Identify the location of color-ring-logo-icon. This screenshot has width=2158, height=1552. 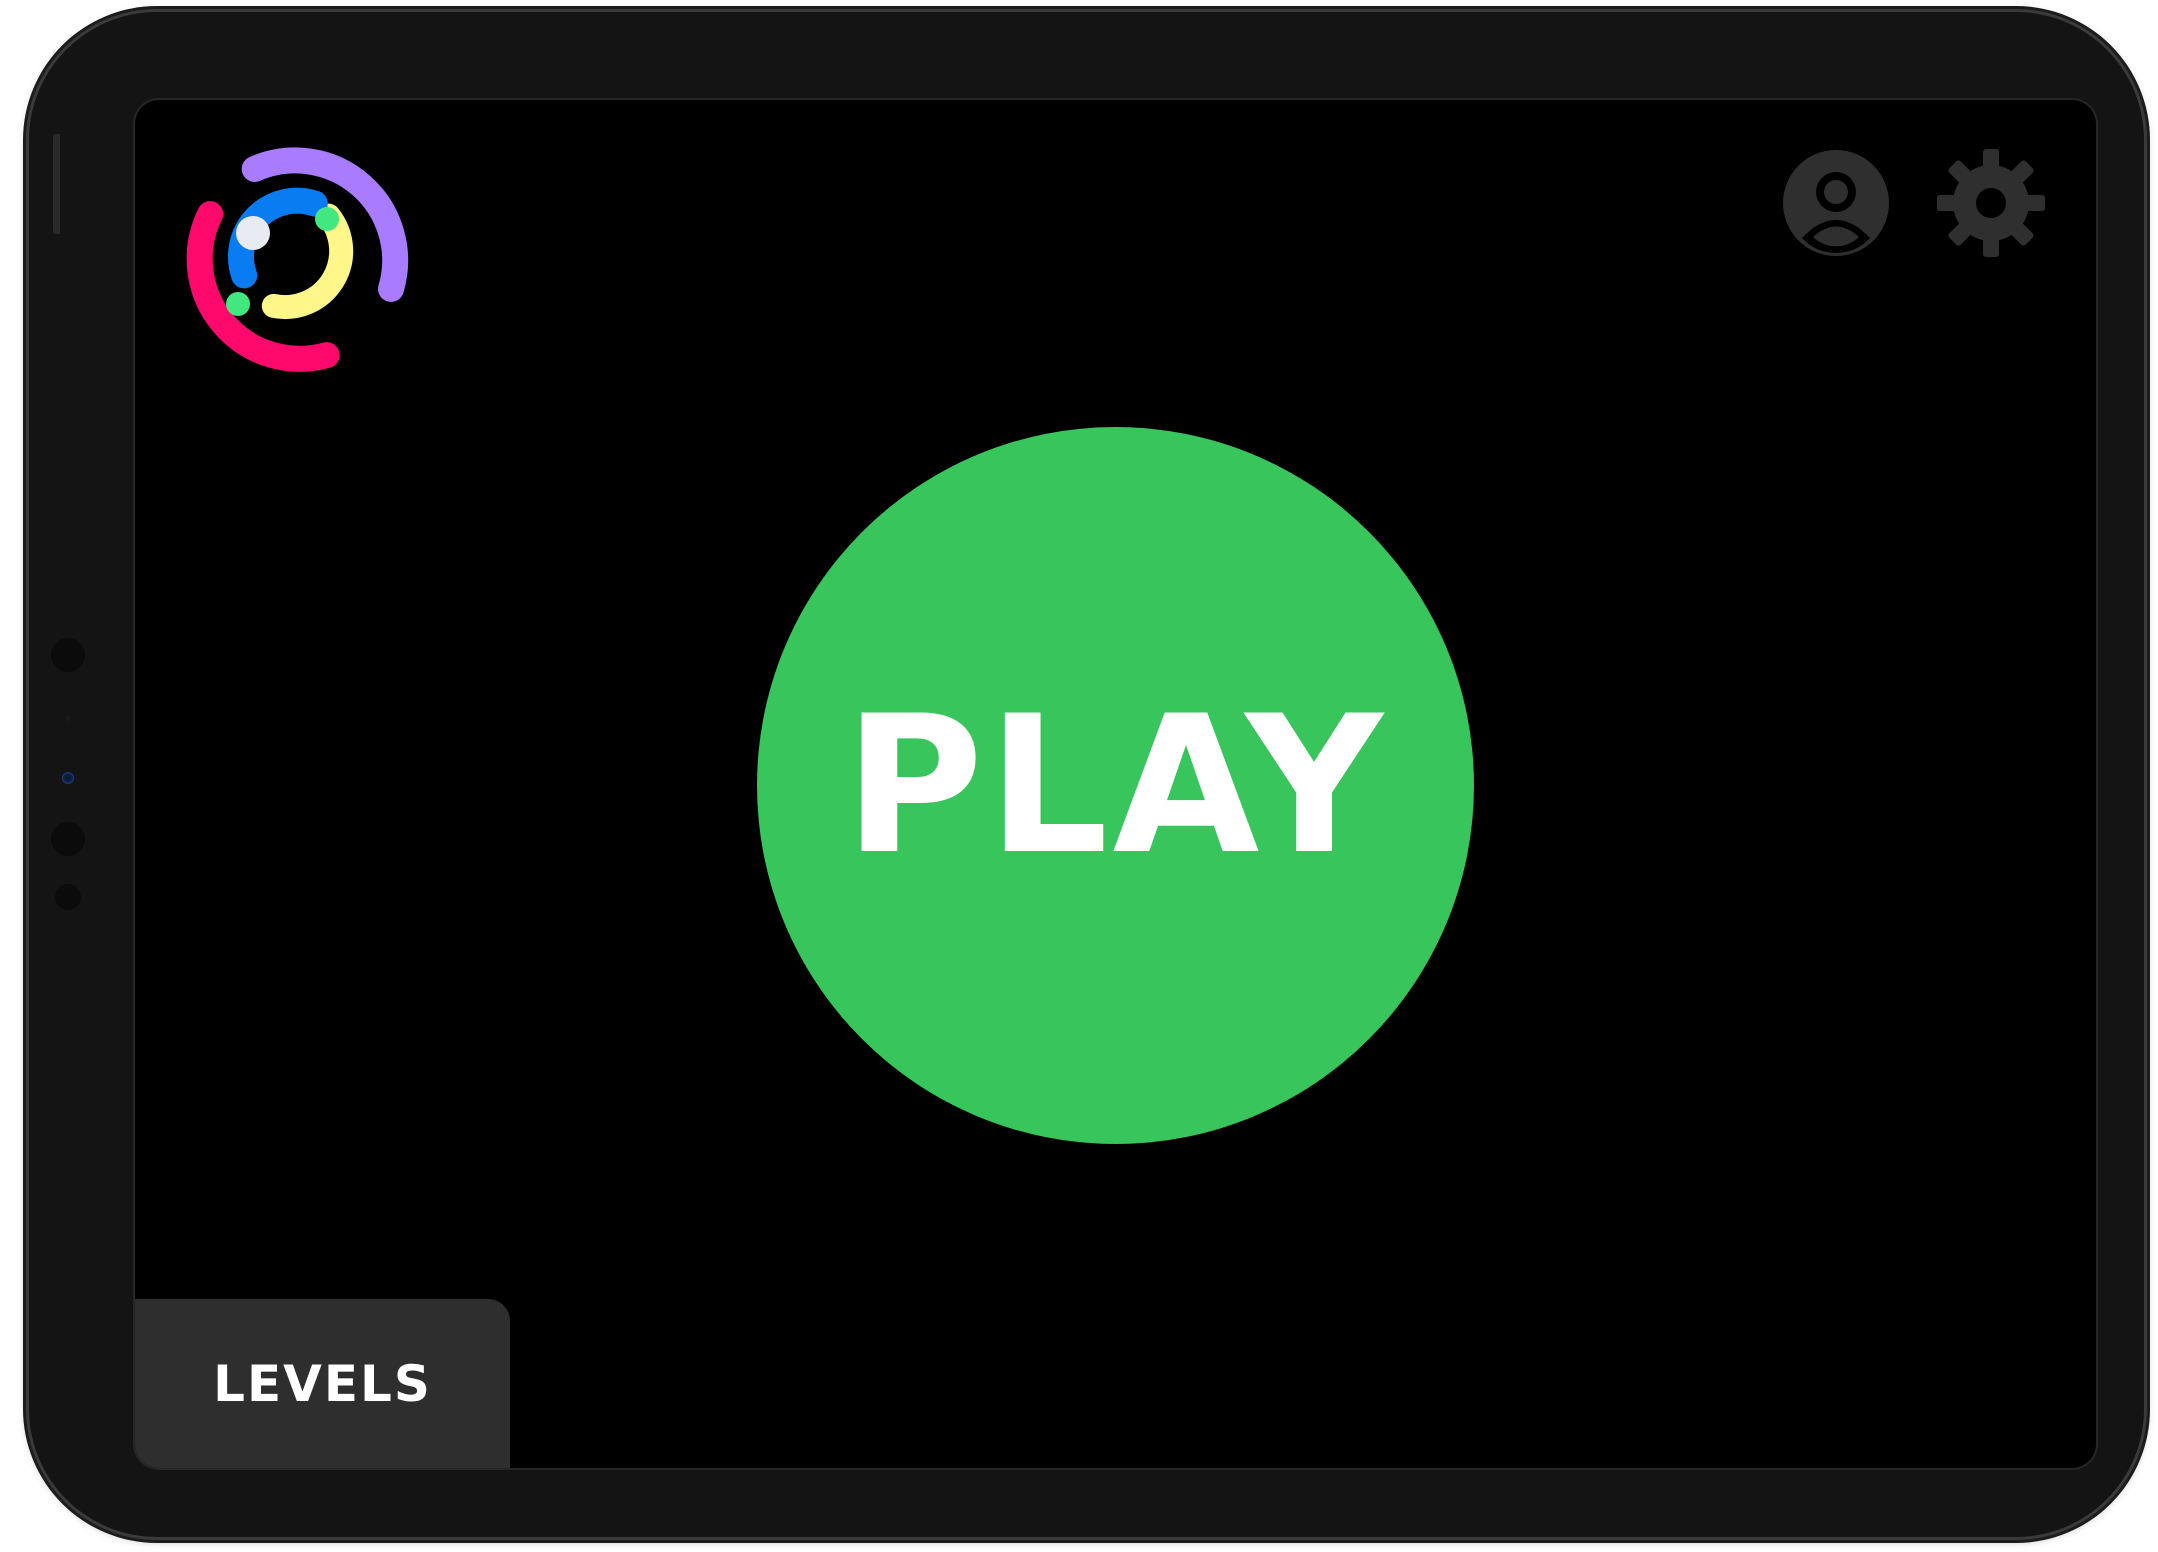
(297, 259).